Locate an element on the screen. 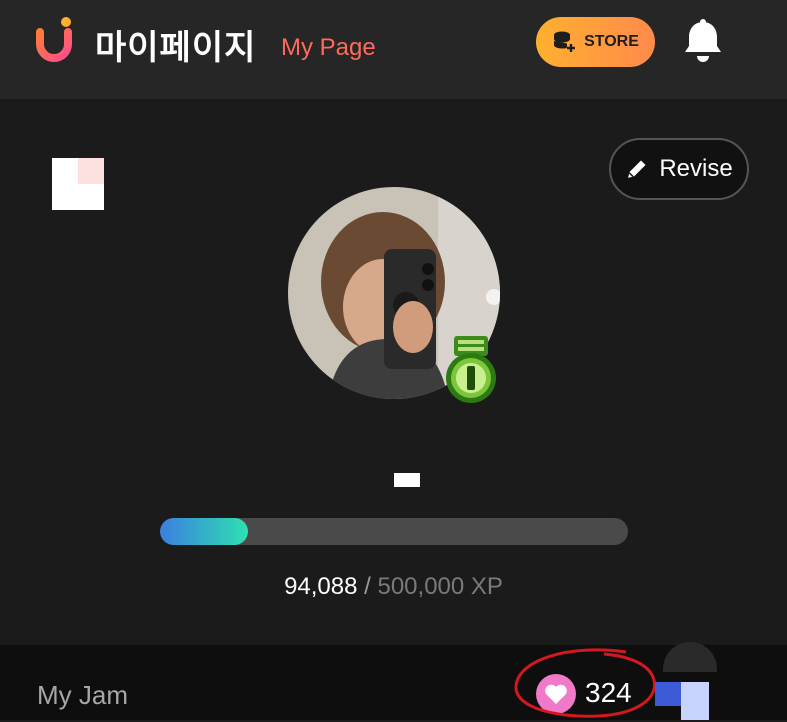 Image resolution: width=787 pixels, height=722 pixels. xp-max: 500,000 XP is located at coordinates (440, 586).